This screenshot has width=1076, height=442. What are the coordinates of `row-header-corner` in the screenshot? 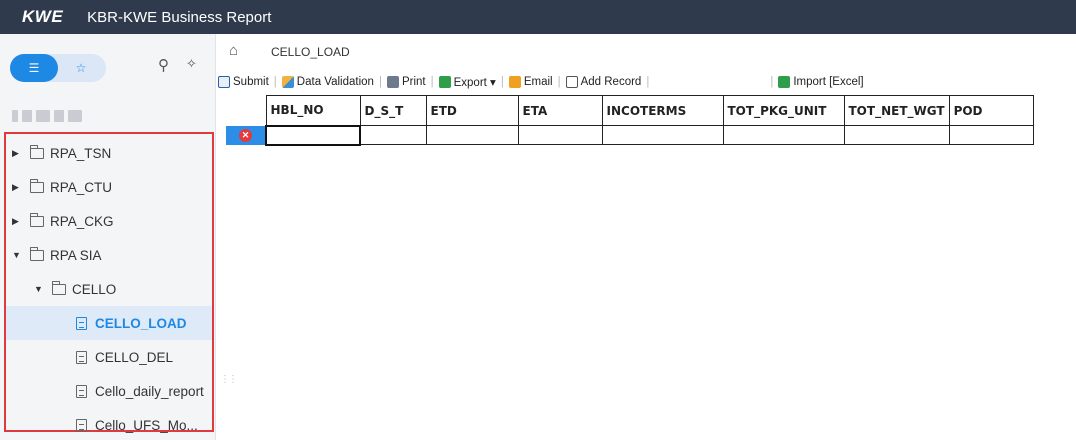 It's located at (246, 110).